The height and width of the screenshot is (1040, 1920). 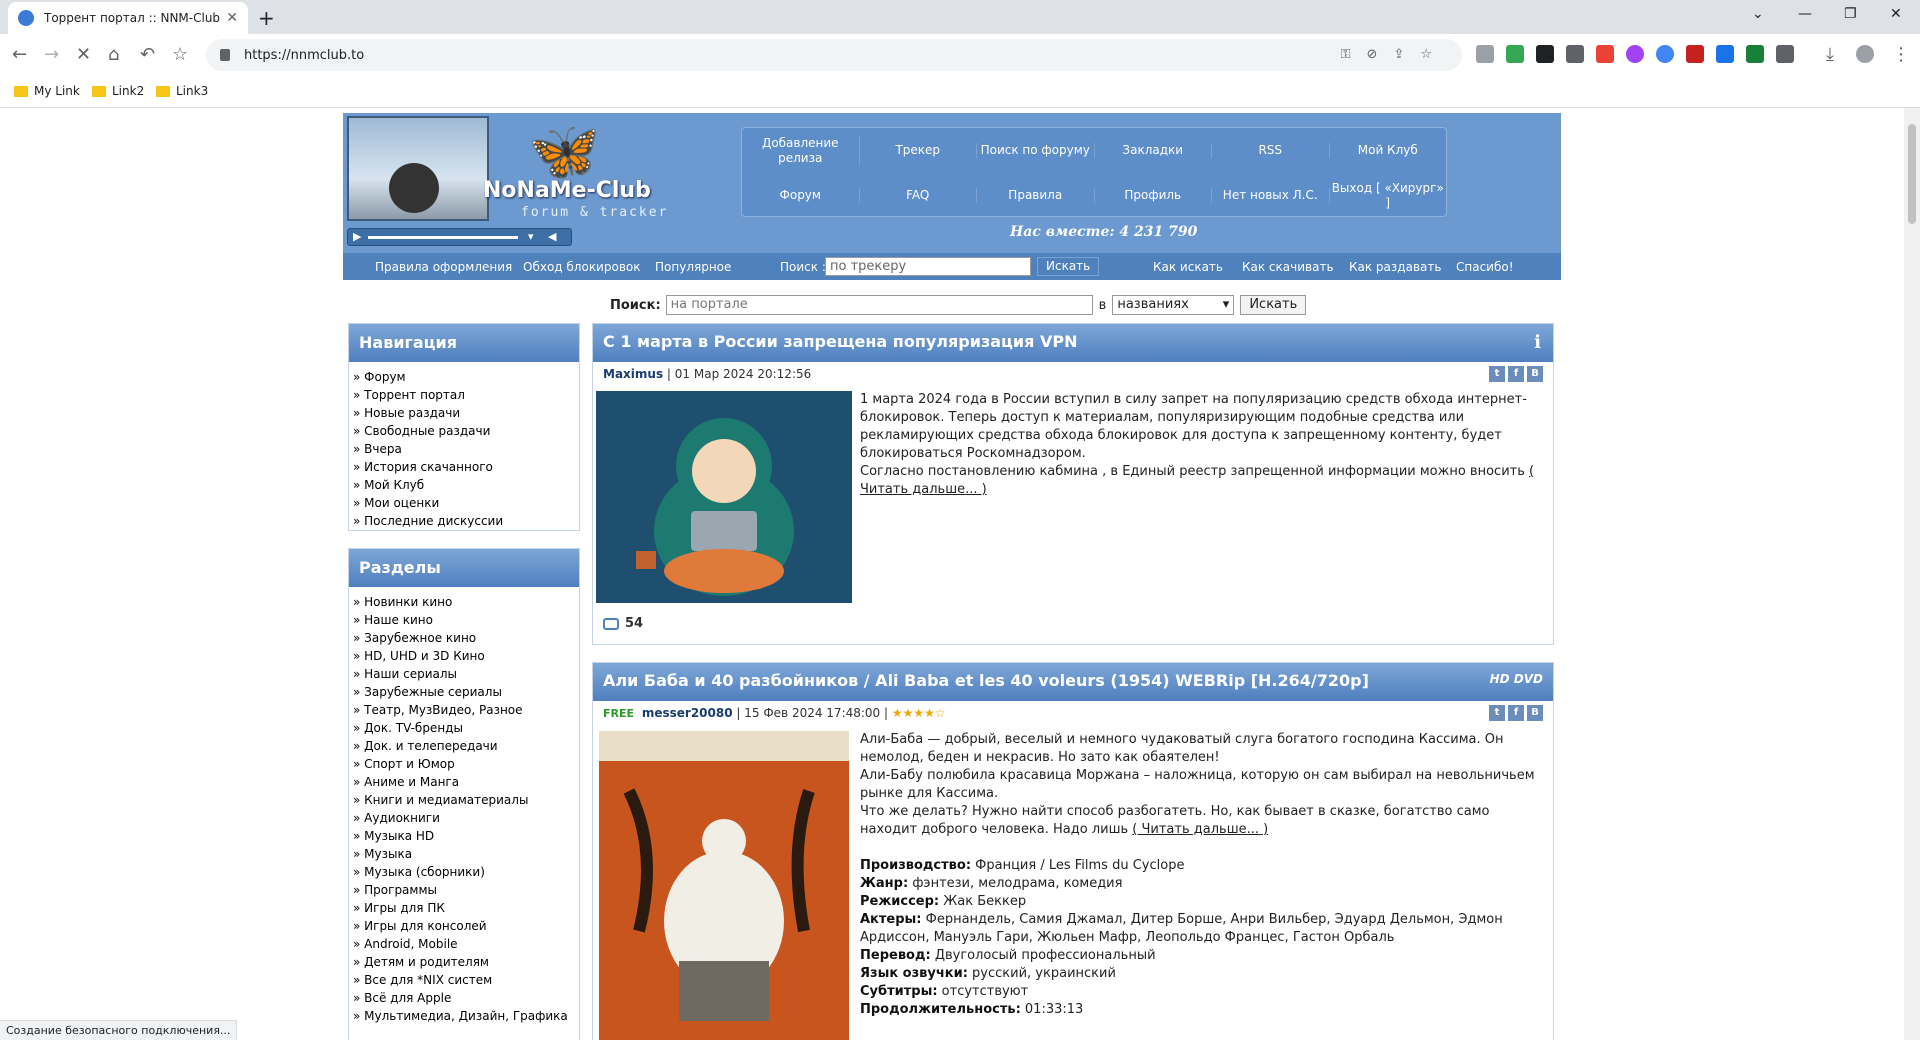 What do you see at coordinates (531, 236) in the screenshot?
I see `dropdown-icon: ▾` at bounding box center [531, 236].